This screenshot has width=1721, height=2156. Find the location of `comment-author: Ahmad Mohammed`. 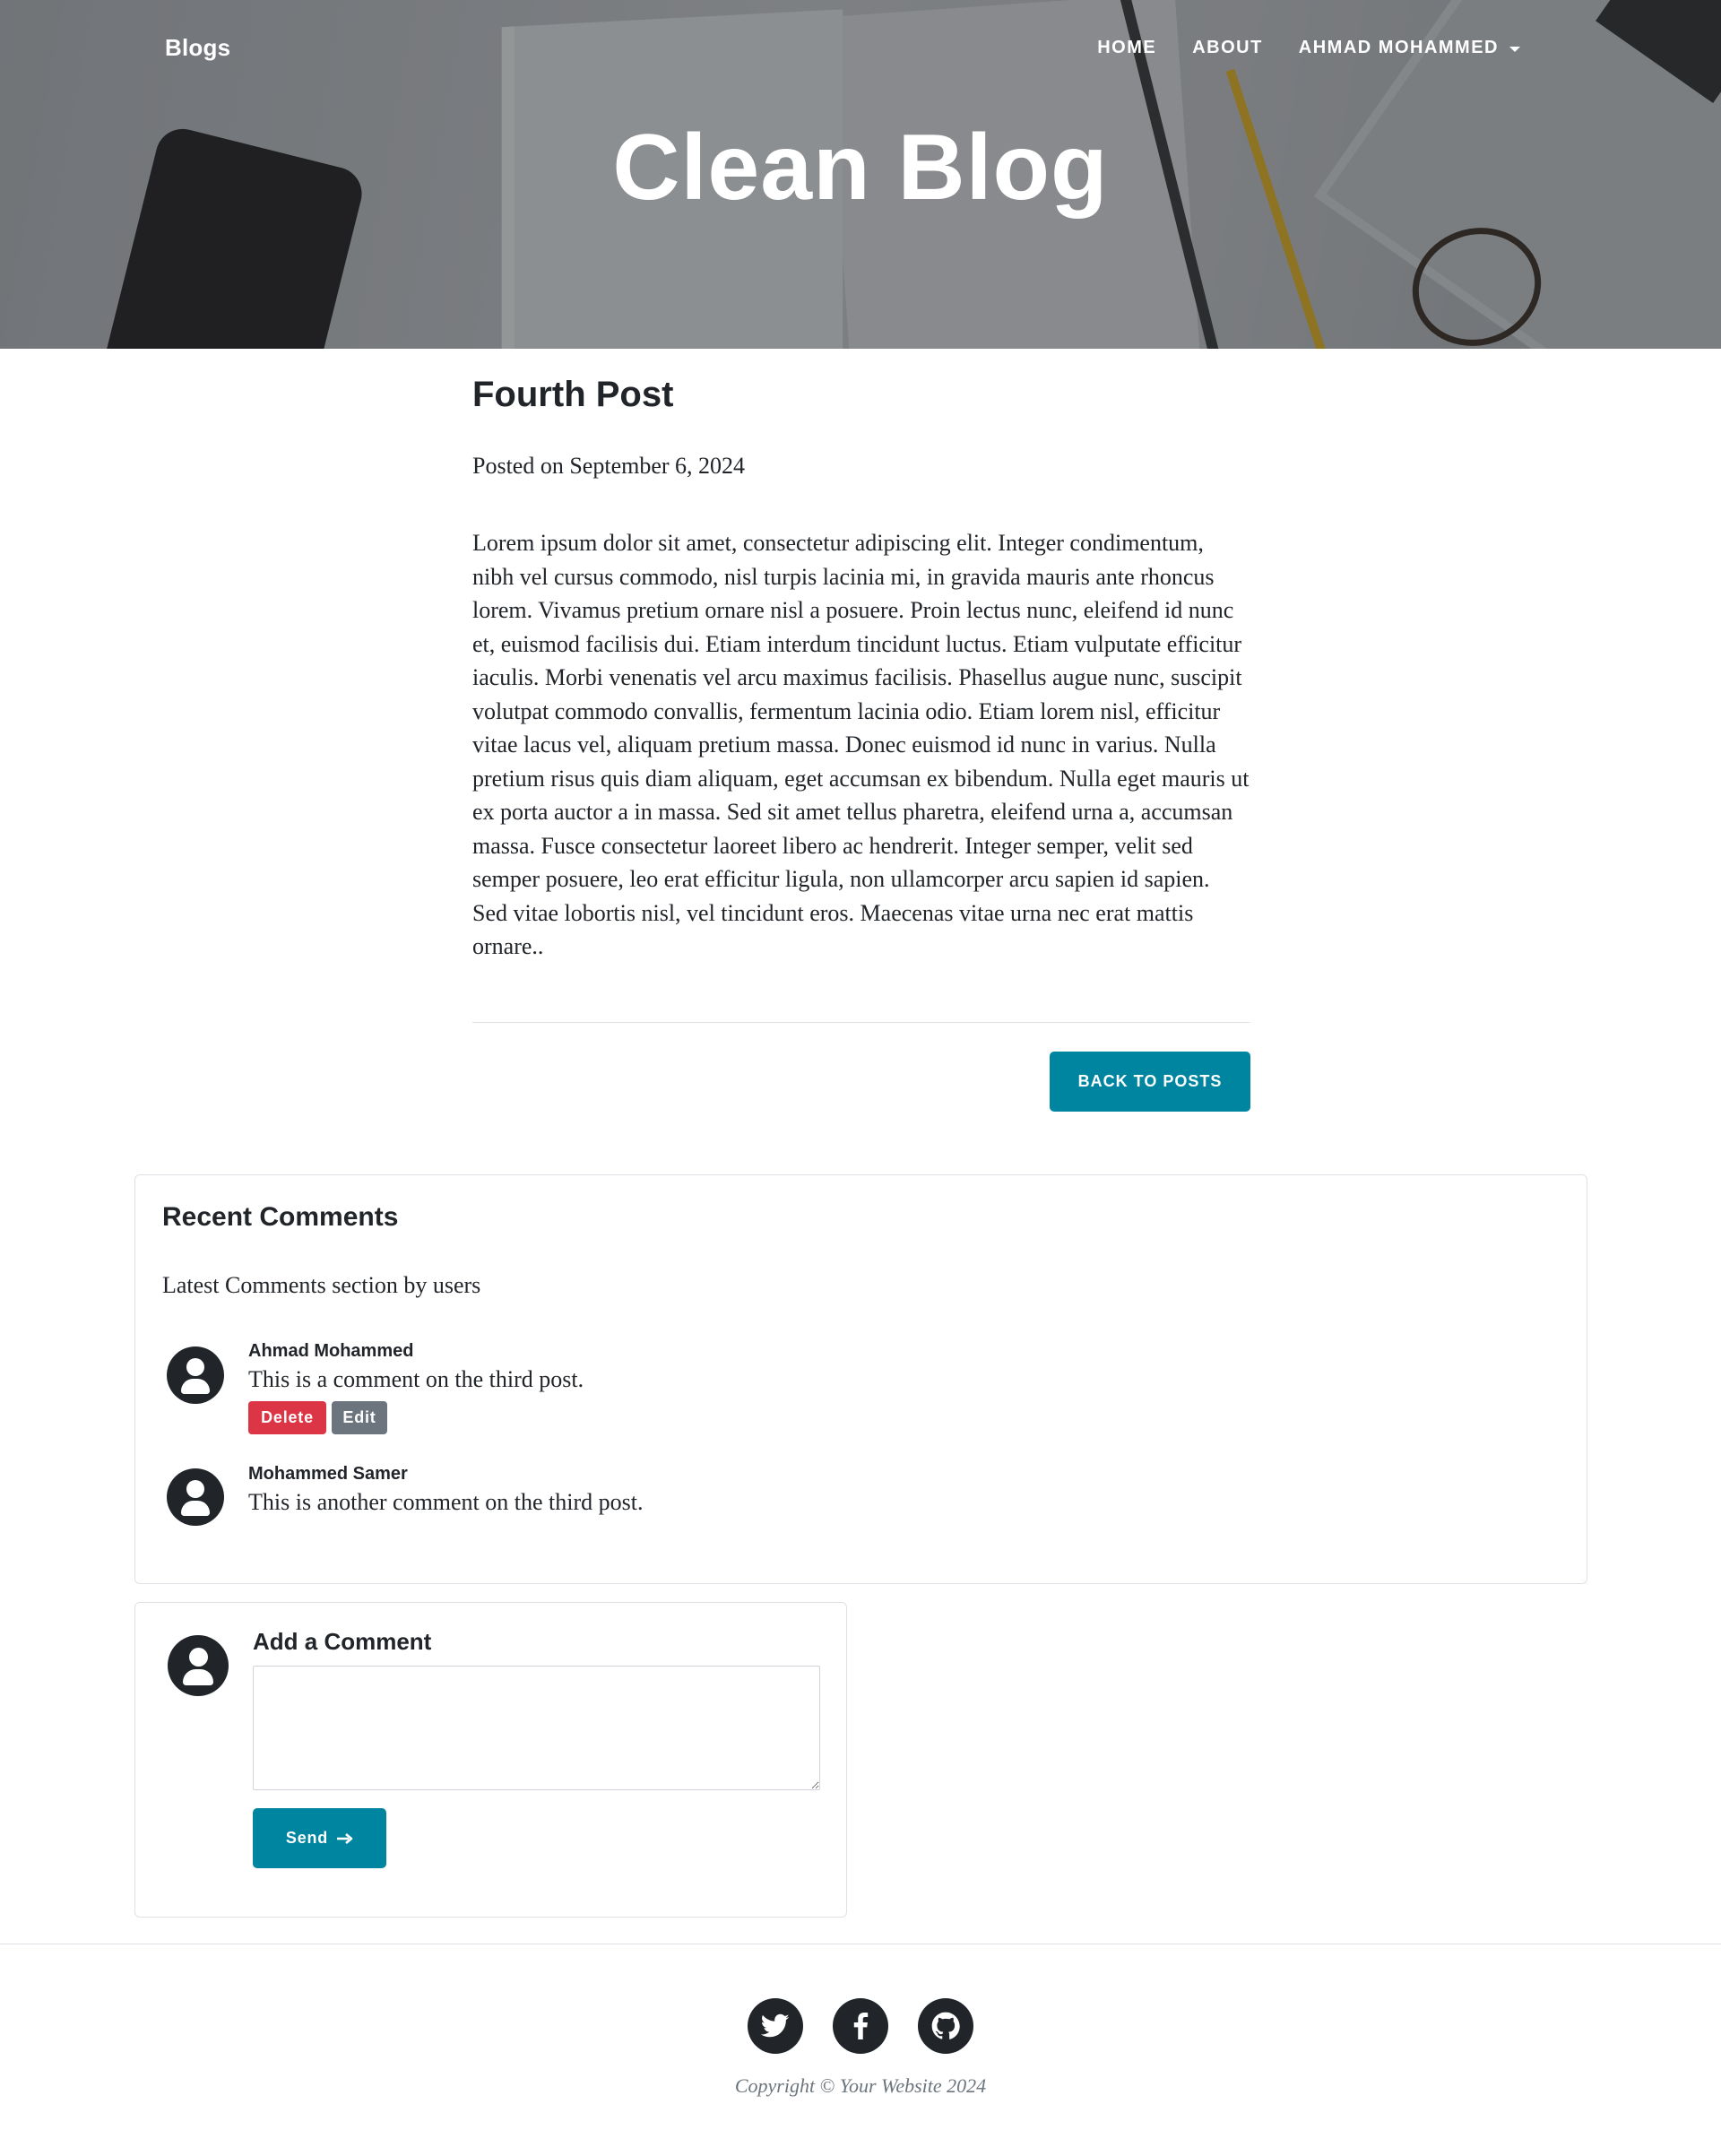

comment-author: Ahmad Mohammed is located at coordinates (331, 1351).